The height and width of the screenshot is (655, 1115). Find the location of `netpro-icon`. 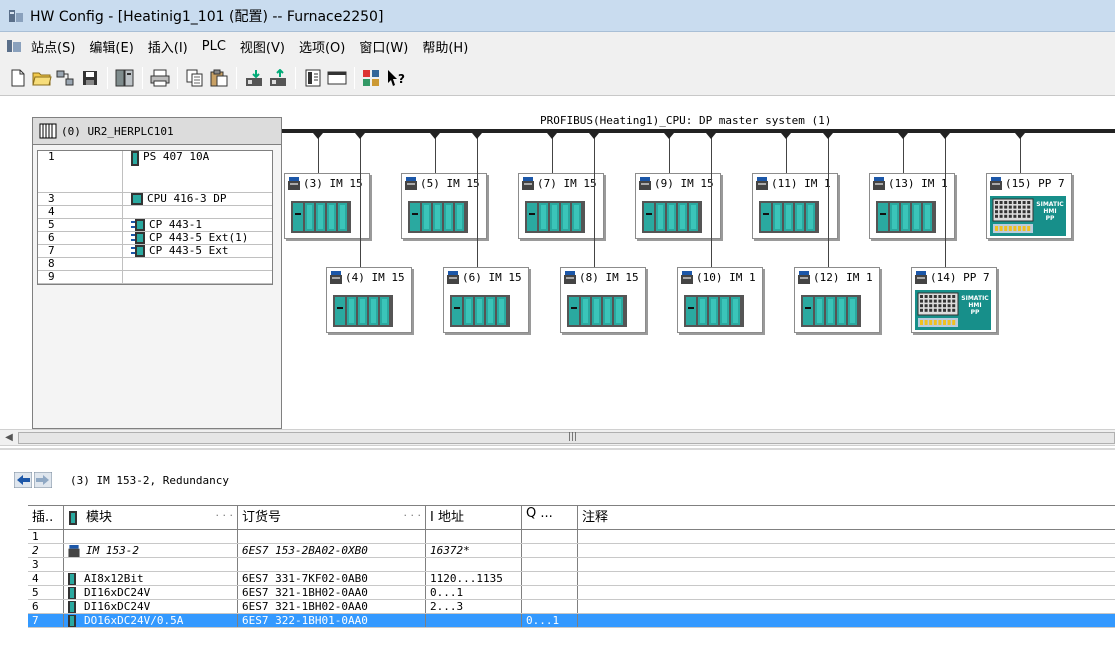

netpro-icon is located at coordinates (372, 78).